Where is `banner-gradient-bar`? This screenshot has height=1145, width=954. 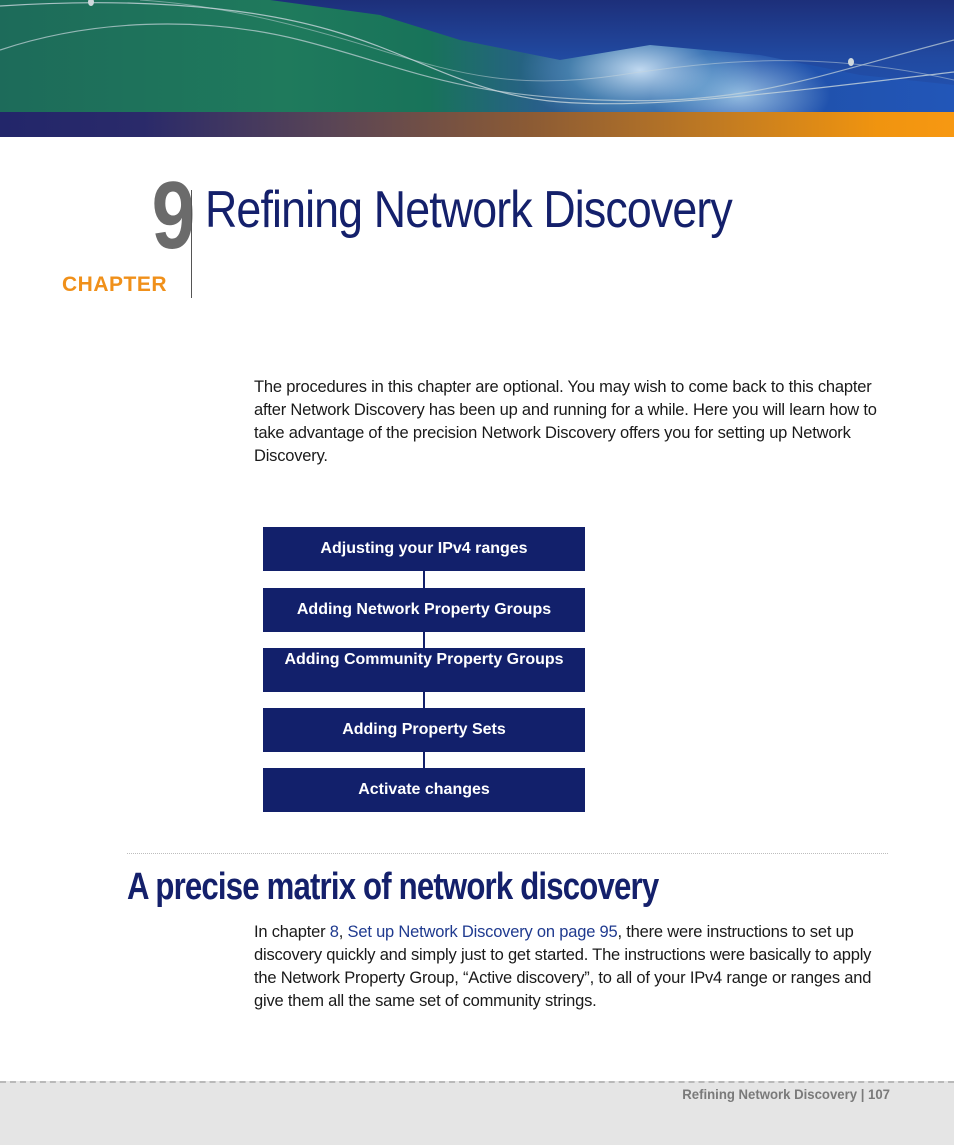
banner-gradient-bar is located at coordinates (477, 124).